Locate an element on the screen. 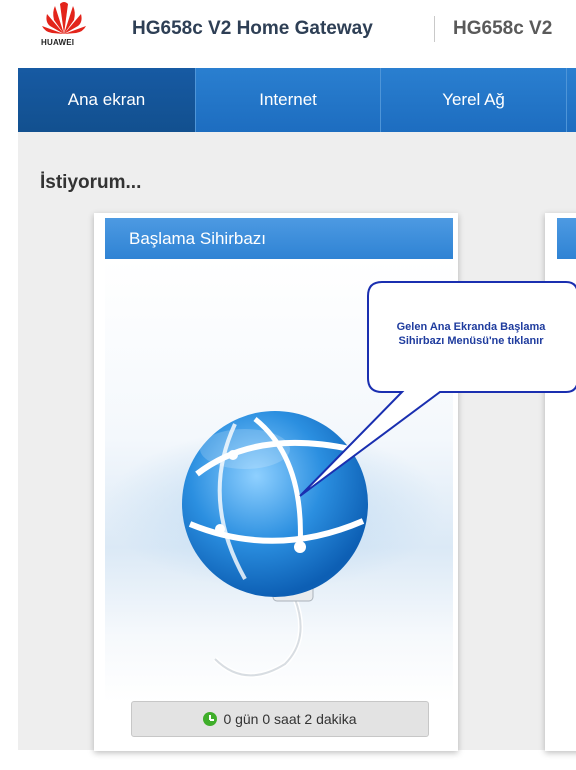  next-card-header is located at coordinates (566, 238).